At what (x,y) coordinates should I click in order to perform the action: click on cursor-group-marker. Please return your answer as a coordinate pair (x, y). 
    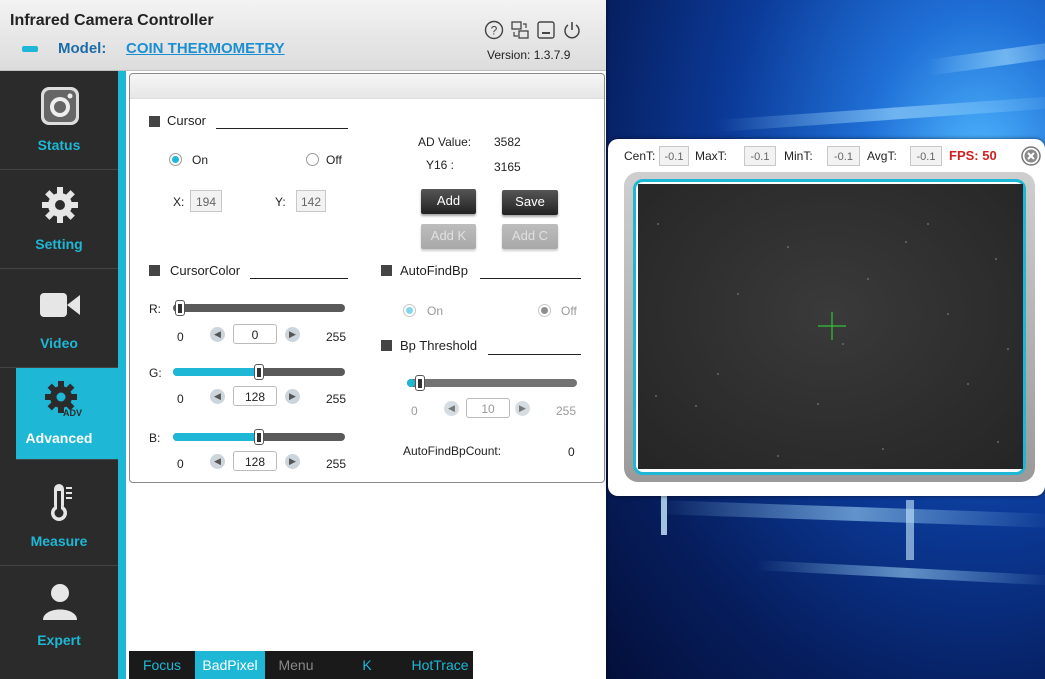
    Looking at the image, I should click on (154, 121).